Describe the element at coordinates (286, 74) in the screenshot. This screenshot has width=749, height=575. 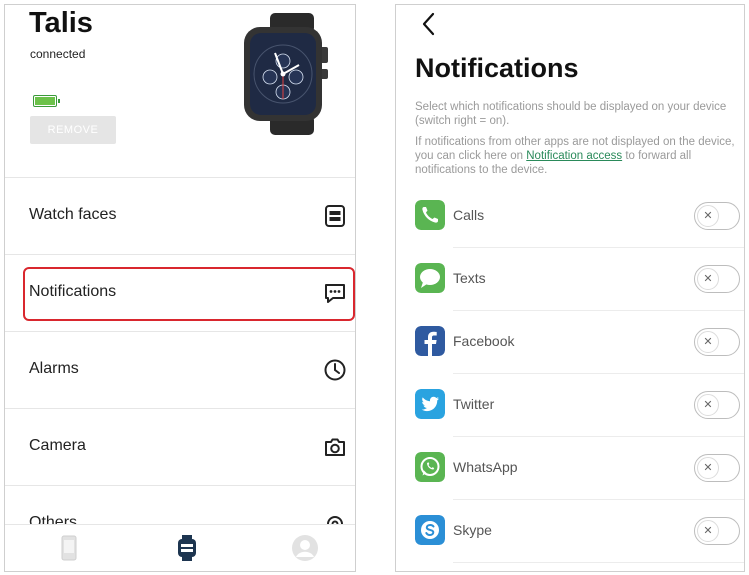
I see `smartwatch-image` at that location.